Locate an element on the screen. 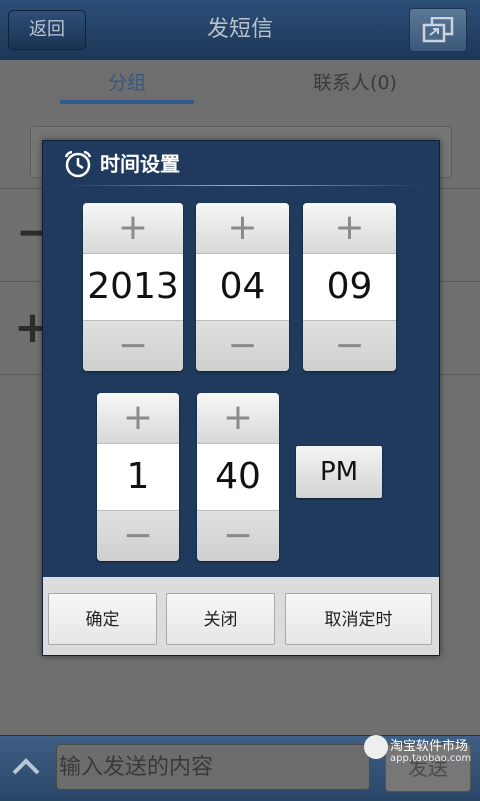  dialog-title: 时间设置 is located at coordinates (140, 164).